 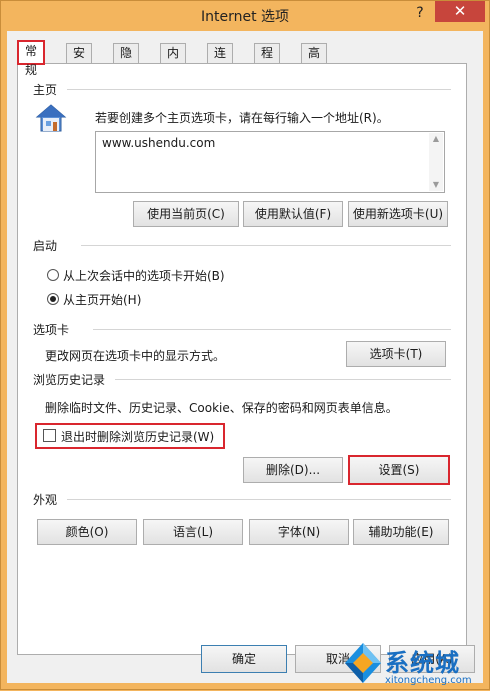 What do you see at coordinates (173, 61) in the screenshot?
I see `tab-content: 内容` at bounding box center [173, 61].